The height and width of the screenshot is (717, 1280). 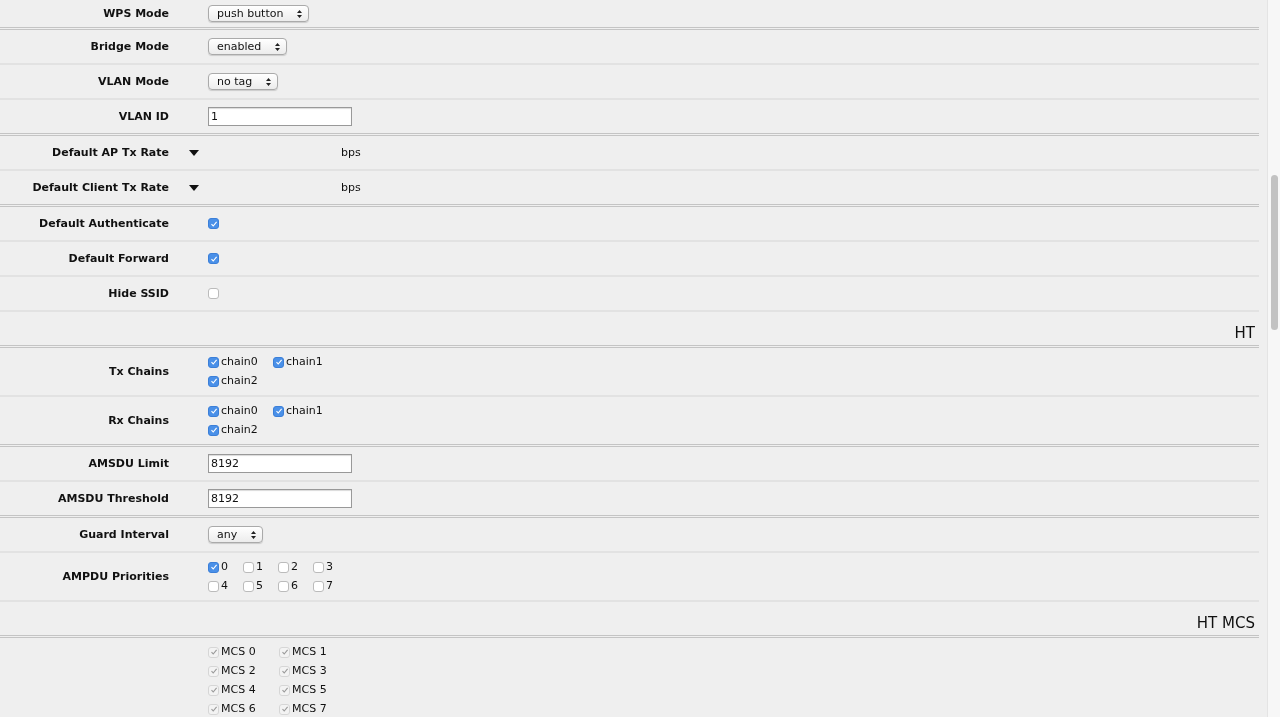 I want to click on field-label: Default Authenticate, so click(x=103, y=223).